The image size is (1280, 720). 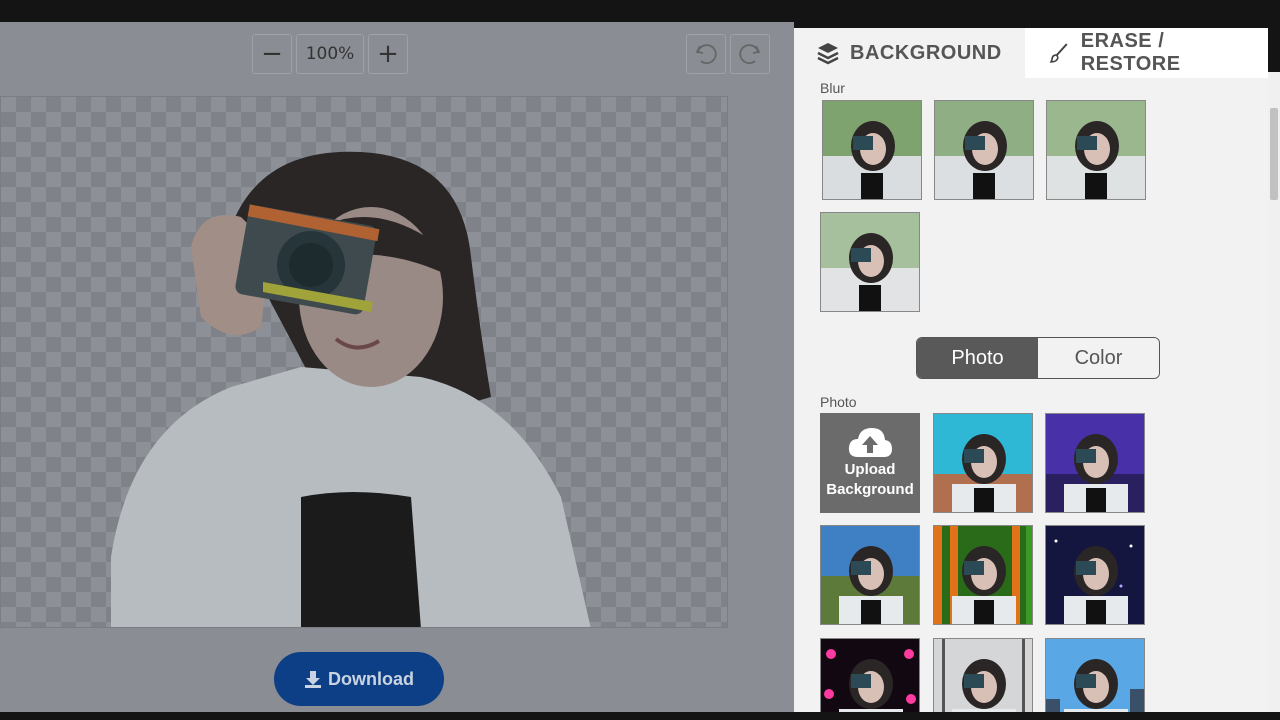 I want to click on tab-background: BACKGROUND, so click(x=909, y=53).